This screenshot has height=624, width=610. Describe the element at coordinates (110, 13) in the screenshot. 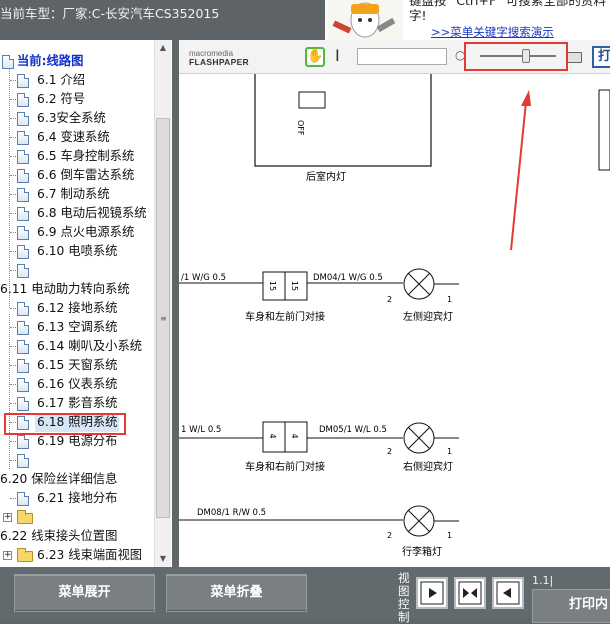

I see `current-model-label: 当前车型：厂家:C-长安汽车CS352015` at that location.